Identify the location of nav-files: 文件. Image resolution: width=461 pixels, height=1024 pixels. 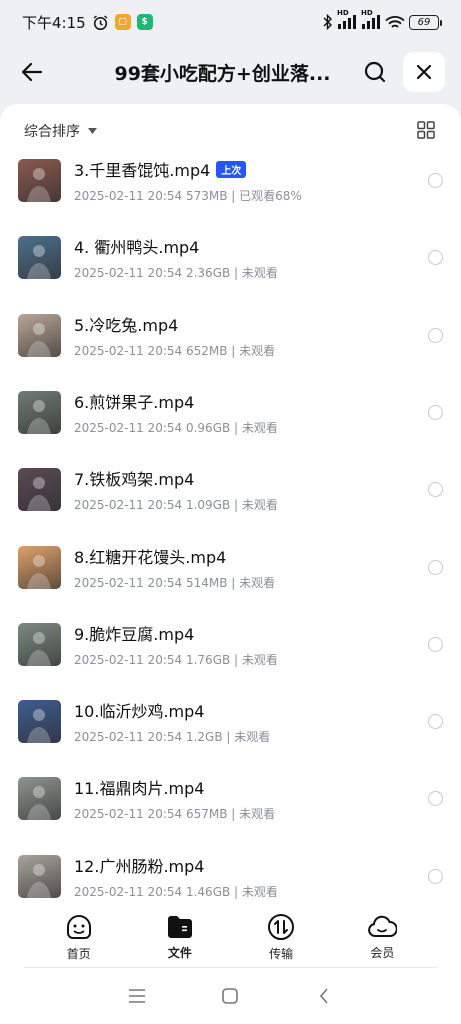
(180, 937).